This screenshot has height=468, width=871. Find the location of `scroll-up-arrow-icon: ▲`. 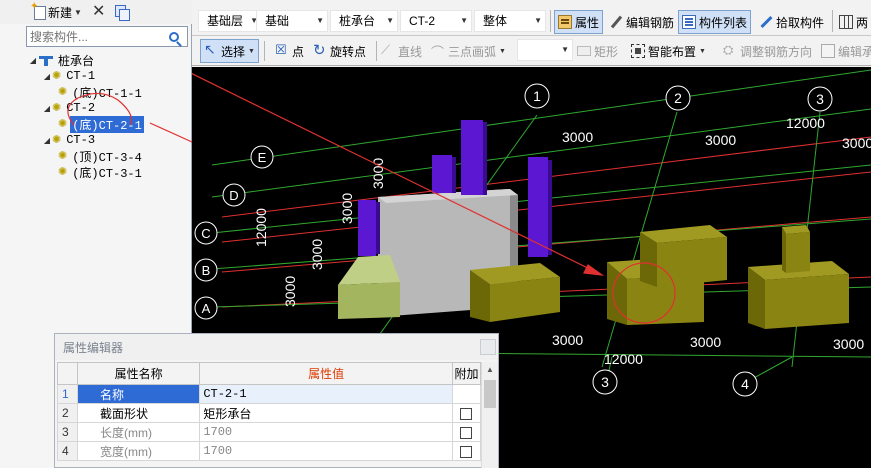

scroll-up-arrow-icon: ▲ is located at coordinates (490, 370).